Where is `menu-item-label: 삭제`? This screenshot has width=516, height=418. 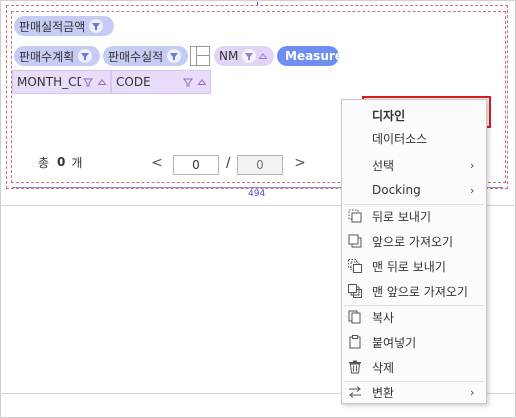
menu-item-label: 삭제 is located at coordinates (383, 367).